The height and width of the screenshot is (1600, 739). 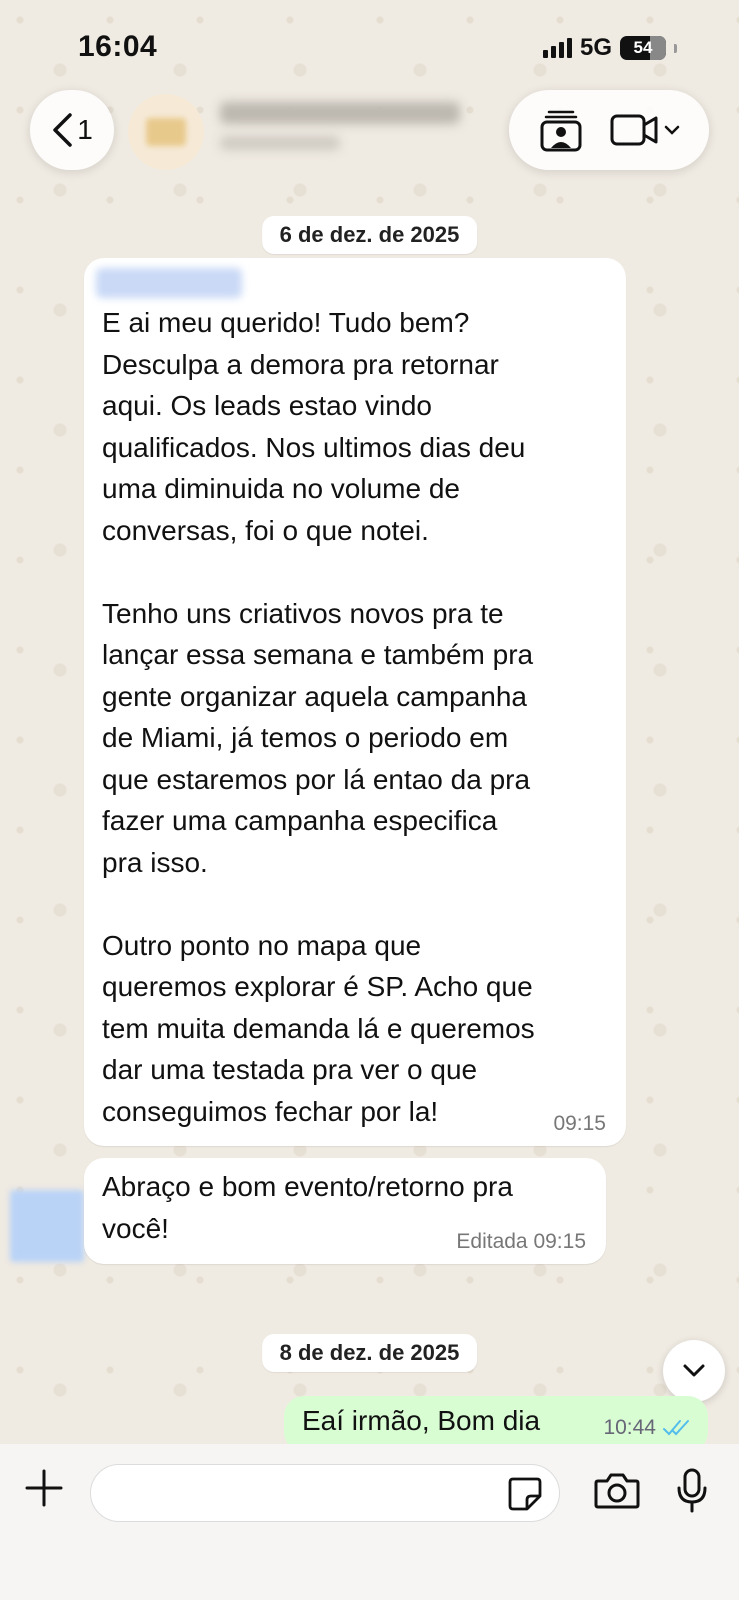 I want to click on status-indicators: 5G 54, so click(x=609, y=48).